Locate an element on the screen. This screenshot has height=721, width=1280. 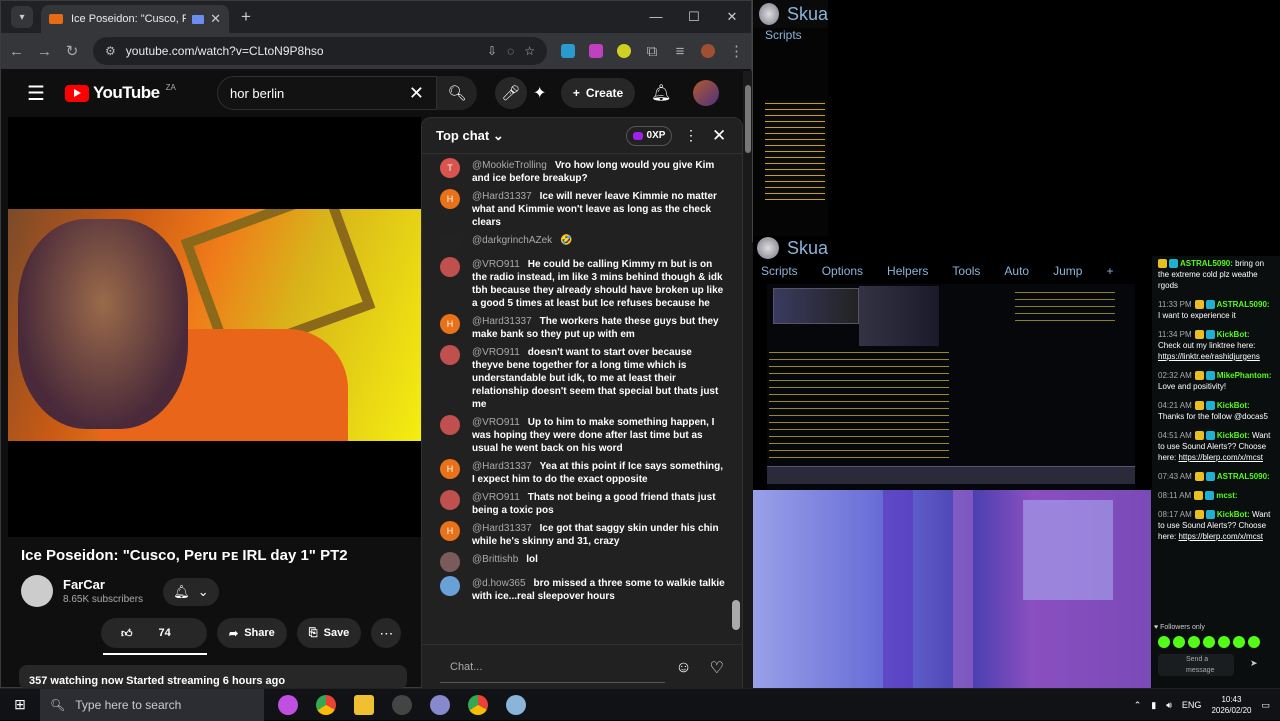
notifications-bell-icon: 🔔︎ is located at coordinates (661, 93).